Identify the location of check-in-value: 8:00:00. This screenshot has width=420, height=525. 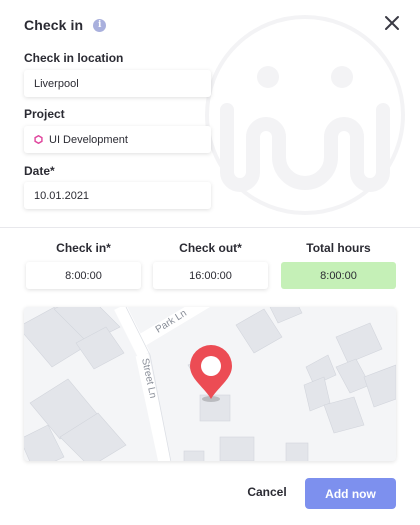
(83, 275).